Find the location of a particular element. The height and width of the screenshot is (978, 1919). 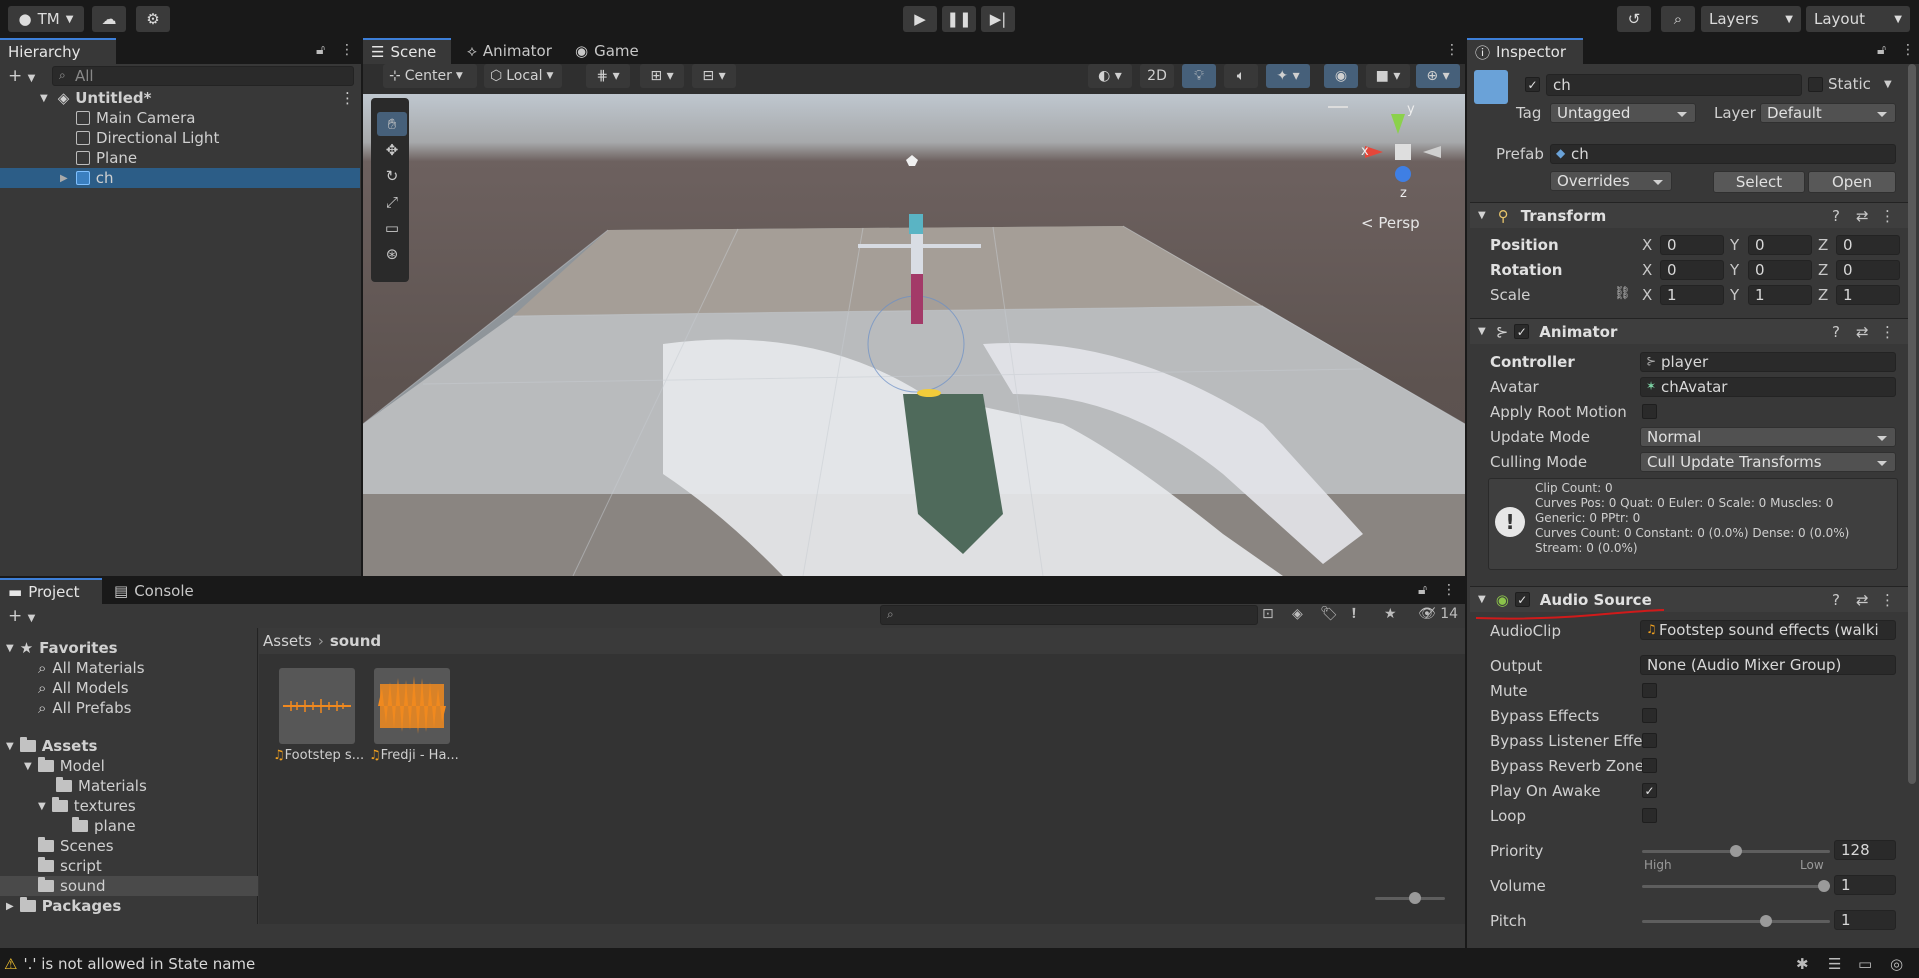

hierarchy-search-input: ⌕ All is located at coordinates (203, 76).